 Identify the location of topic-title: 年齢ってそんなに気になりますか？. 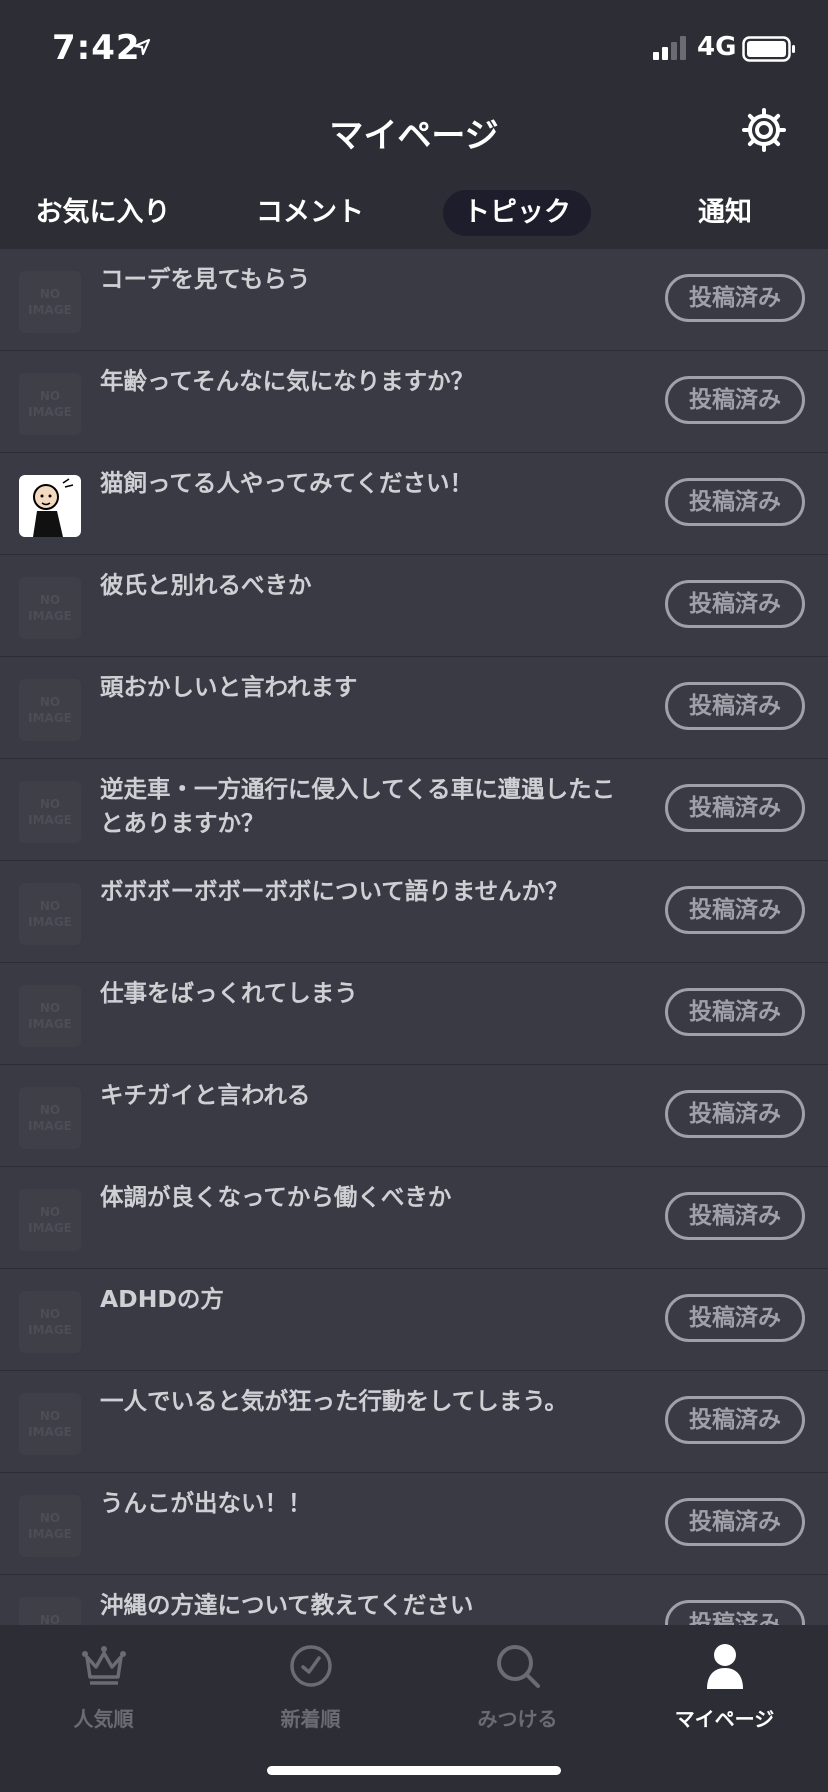
(287, 381).